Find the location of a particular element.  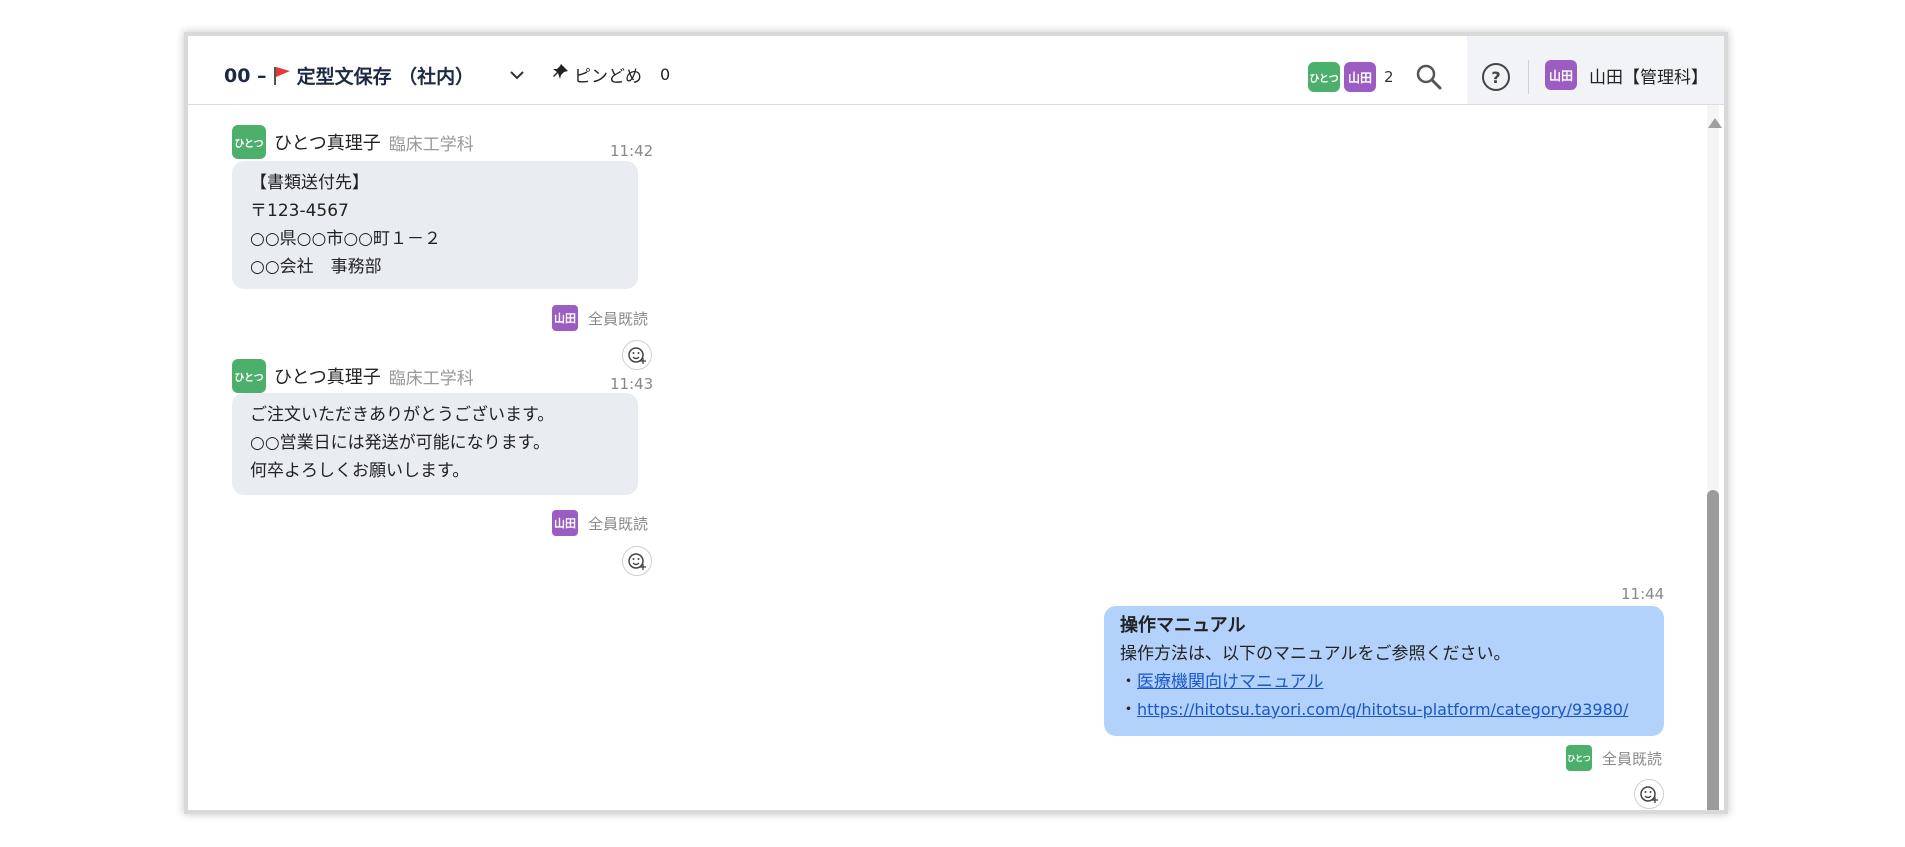

message-bubble: 【書類送付先】 〒123-4567 ○○県○○市○○町１－２ ○○会社 事務部 is located at coordinates (435, 225).